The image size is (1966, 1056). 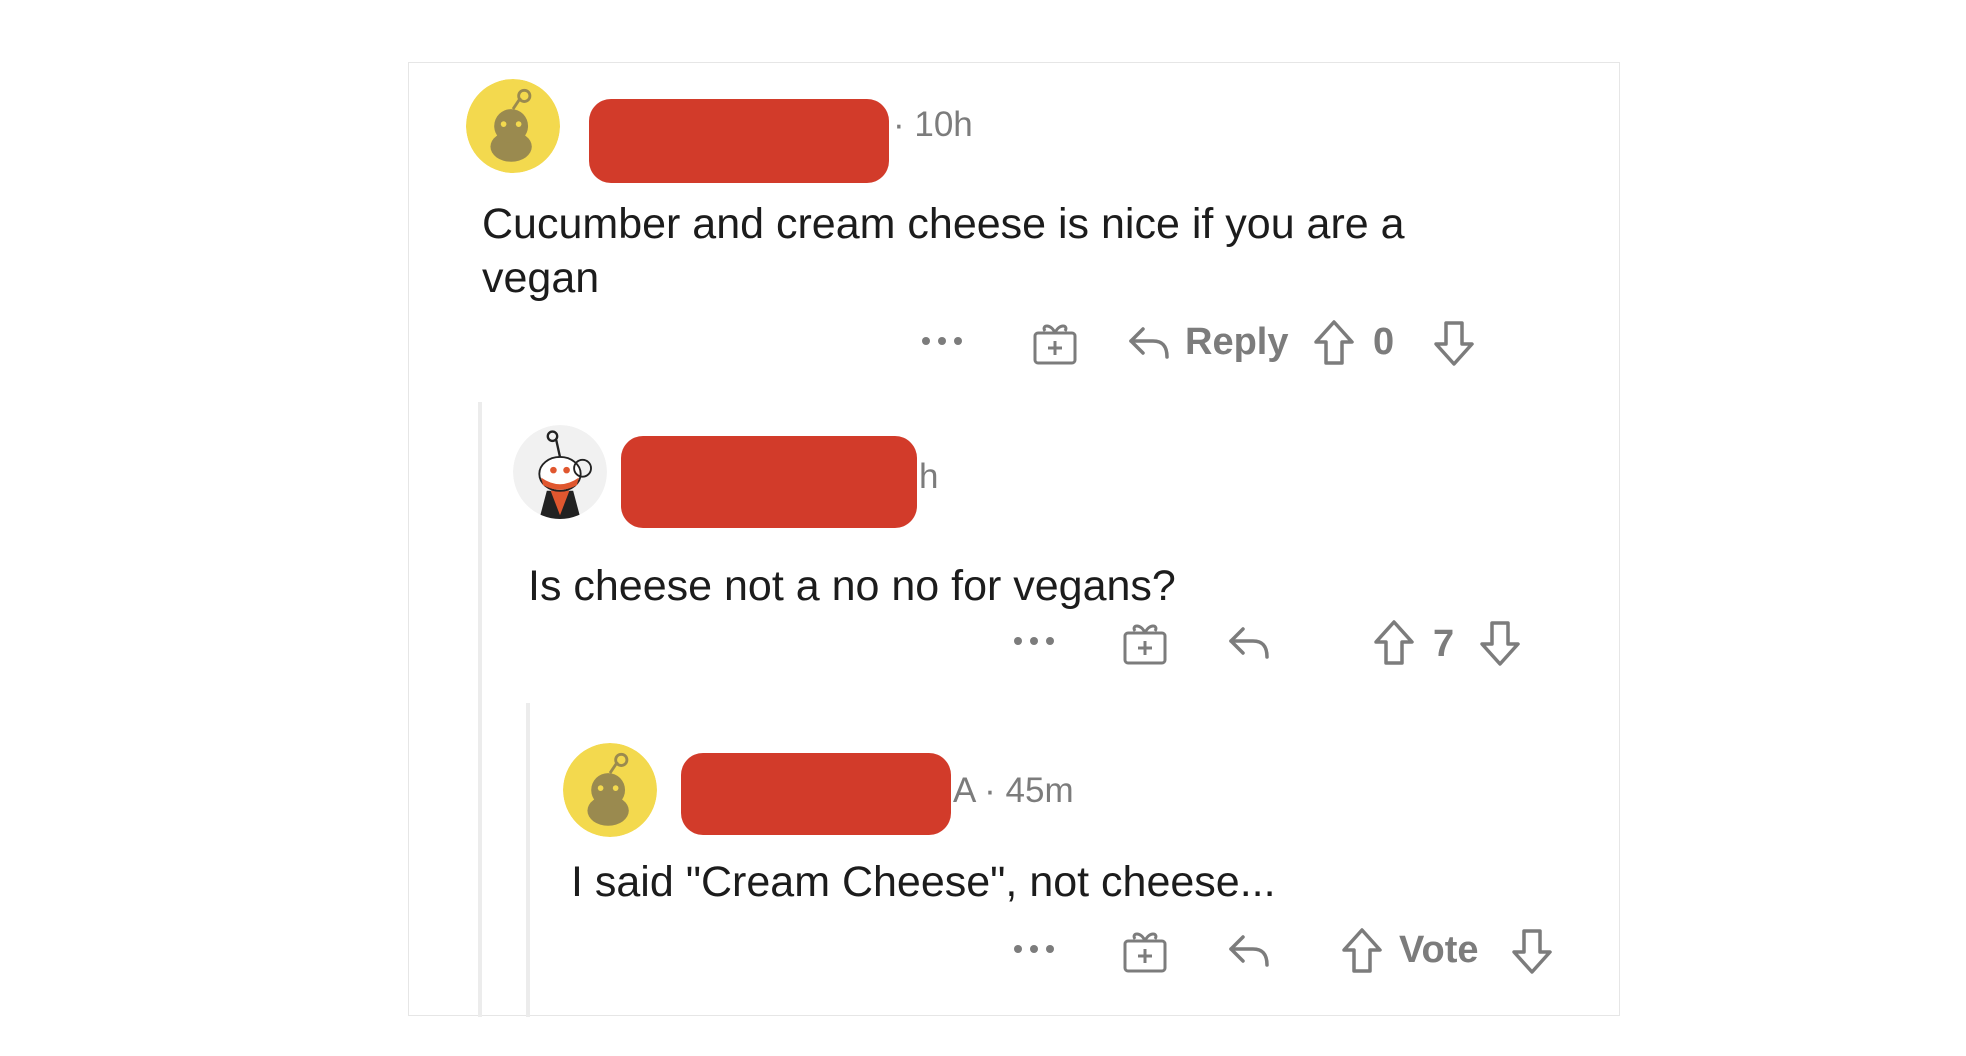 What do you see at coordinates (933, 124) in the screenshot?
I see `comment-timestamp: · 10h` at bounding box center [933, 124].